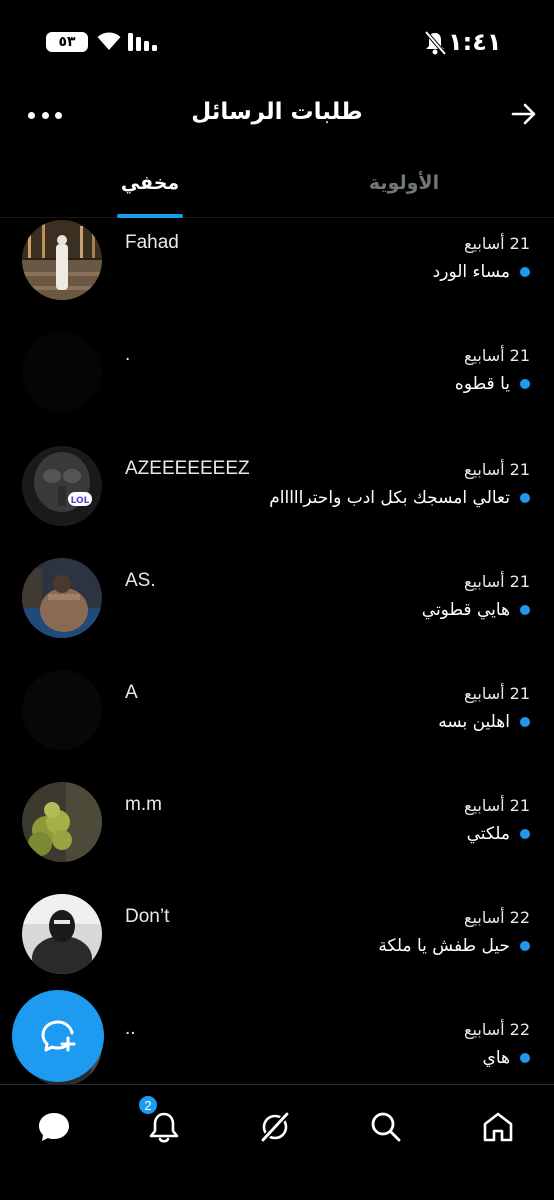  What do you see at coordinates (147, 916) in the screenshot?
I see `sender-name: Don’t` at bounding box center [147, 916].